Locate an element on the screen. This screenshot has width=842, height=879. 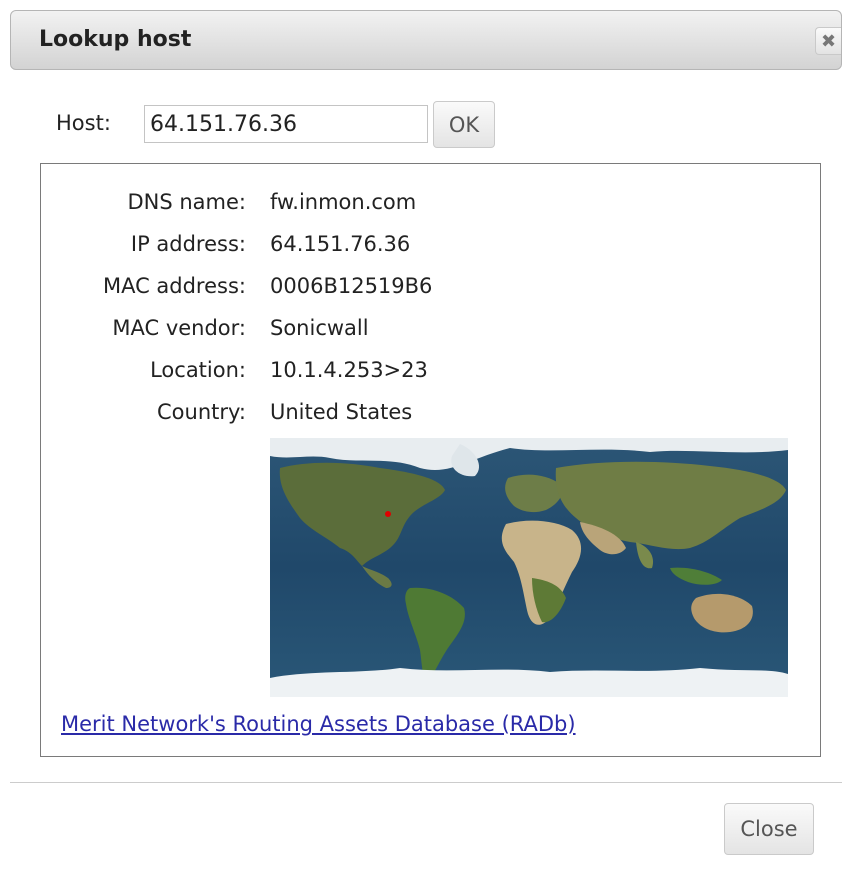
dns-name-value: fw.inmon.com is located at coordinates (343, 202).